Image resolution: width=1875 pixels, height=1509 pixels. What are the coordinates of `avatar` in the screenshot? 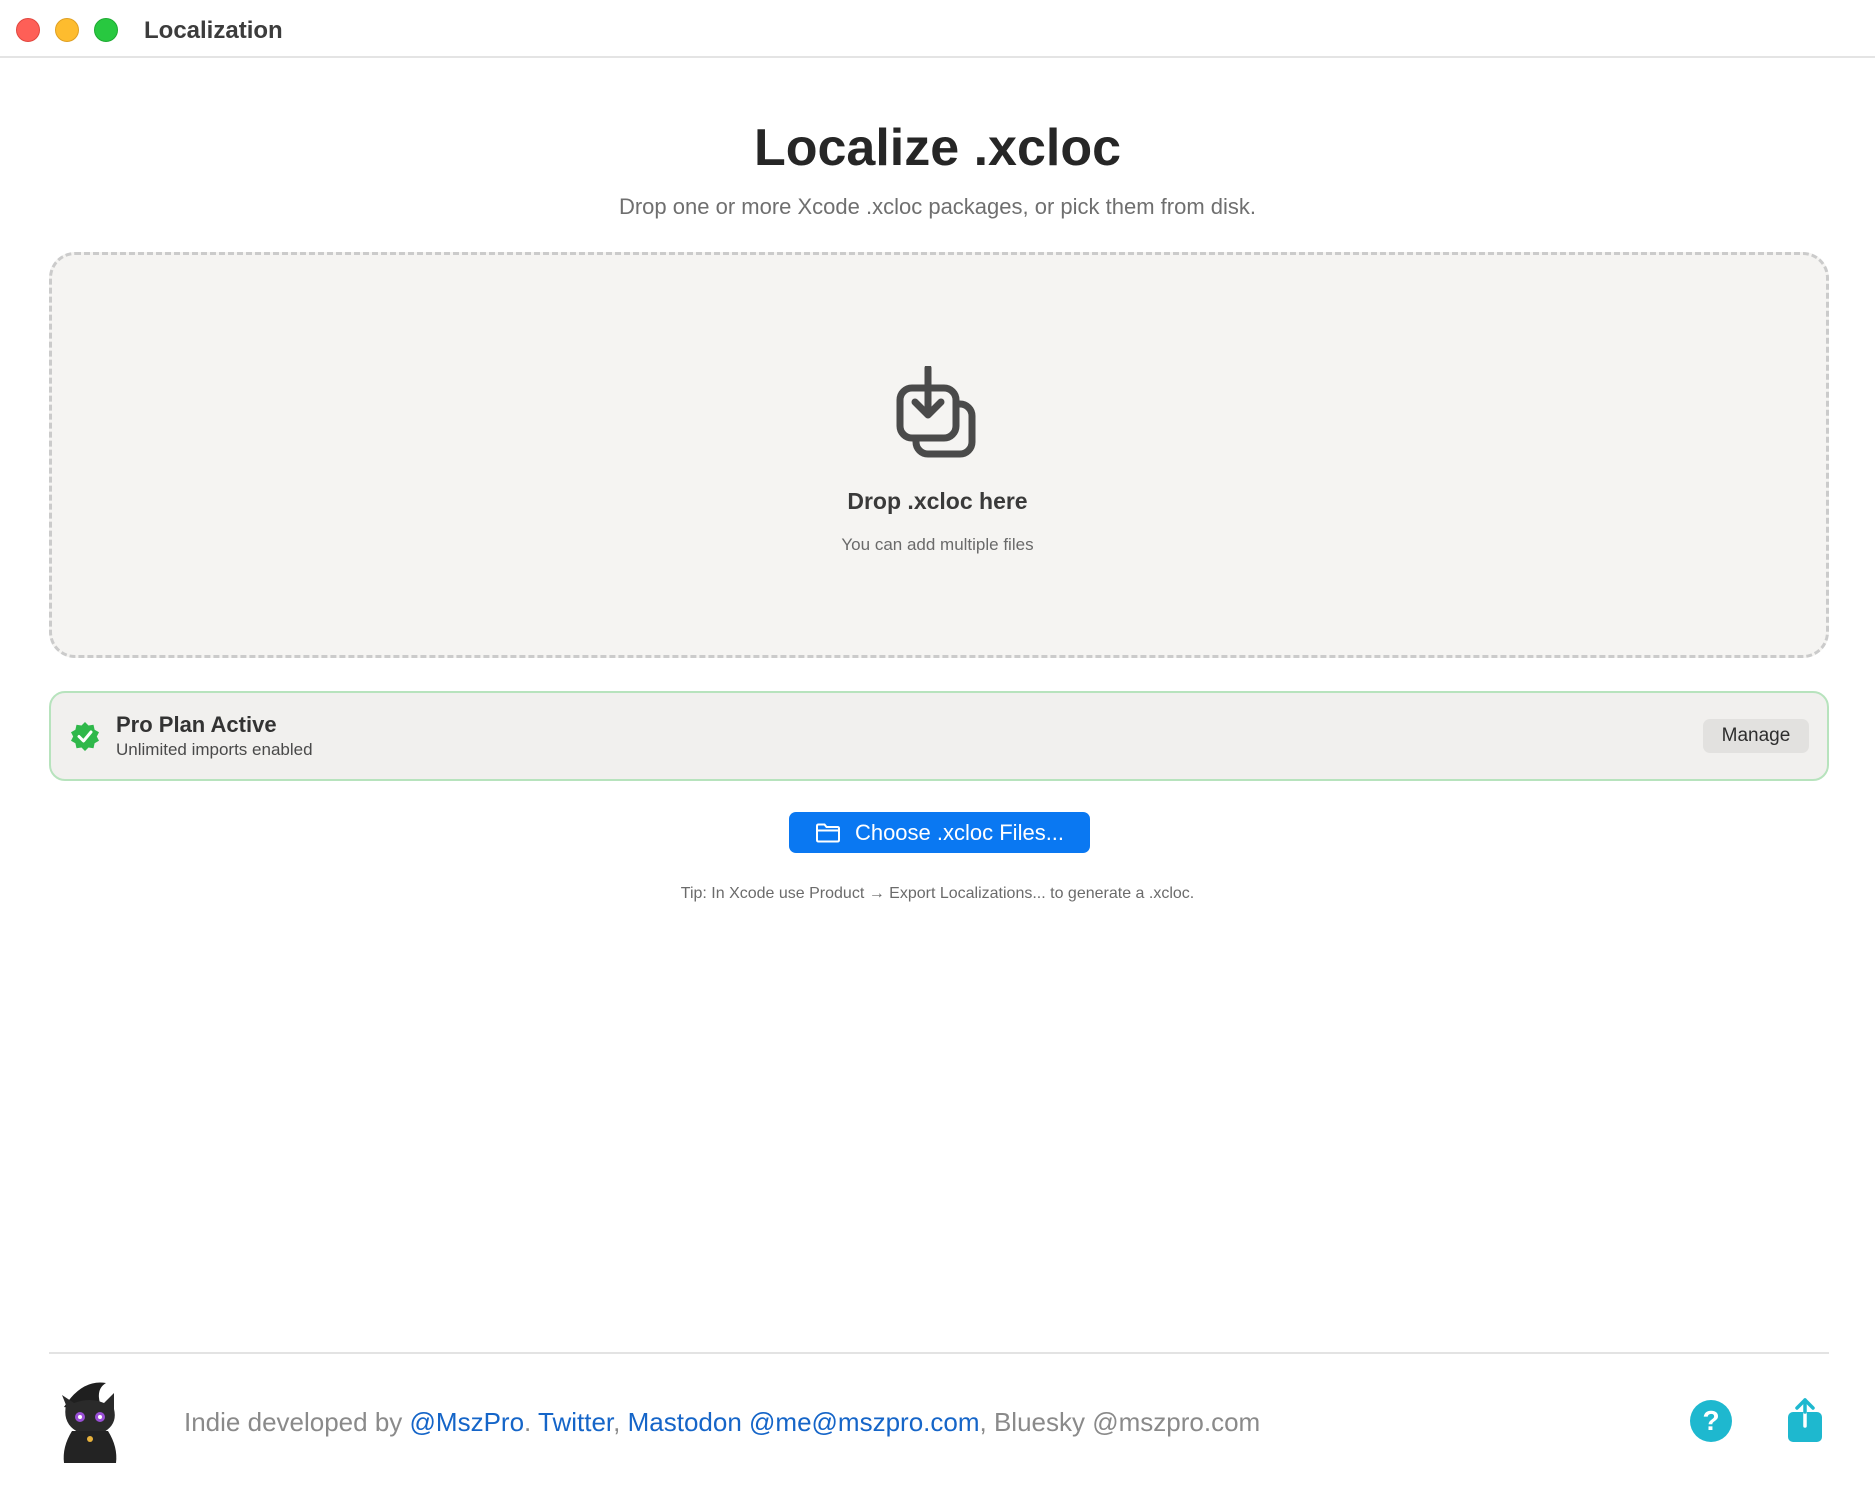 It's located at (89, 1422).